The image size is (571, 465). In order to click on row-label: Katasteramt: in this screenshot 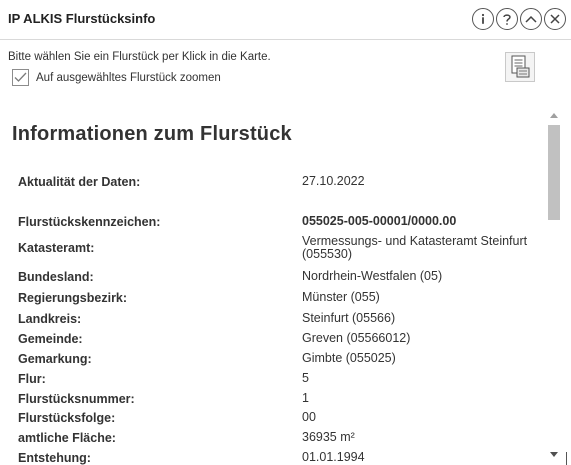, I will do `click(56, 248)`.